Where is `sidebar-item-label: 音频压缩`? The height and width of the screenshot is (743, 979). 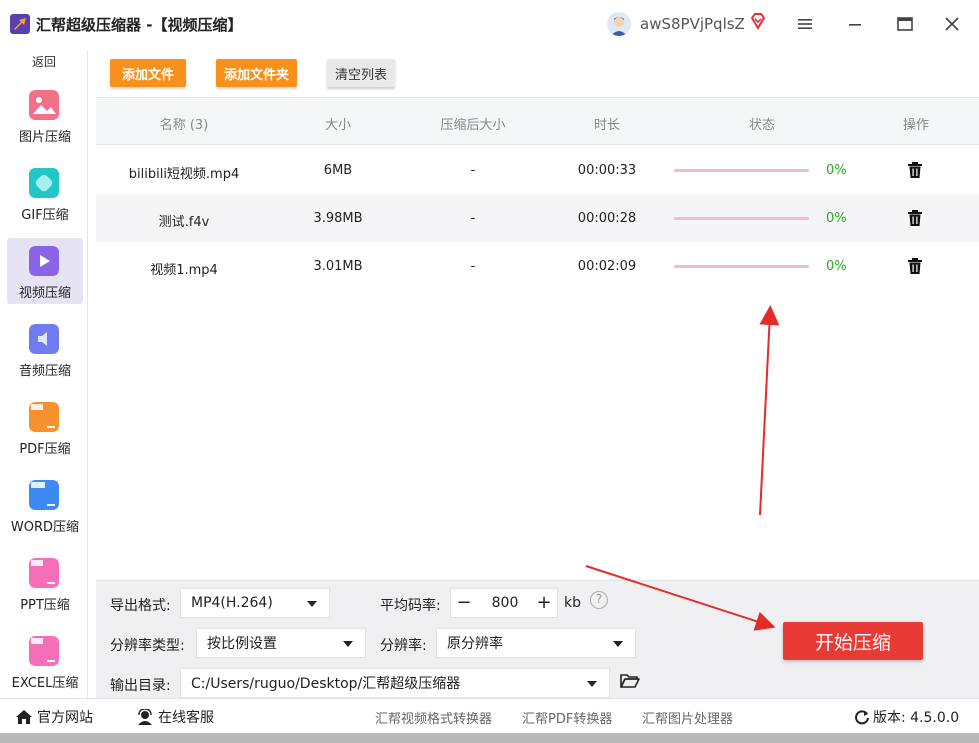
sidebar-item-label: 音频压缩 is located at coordinates (44, 371).